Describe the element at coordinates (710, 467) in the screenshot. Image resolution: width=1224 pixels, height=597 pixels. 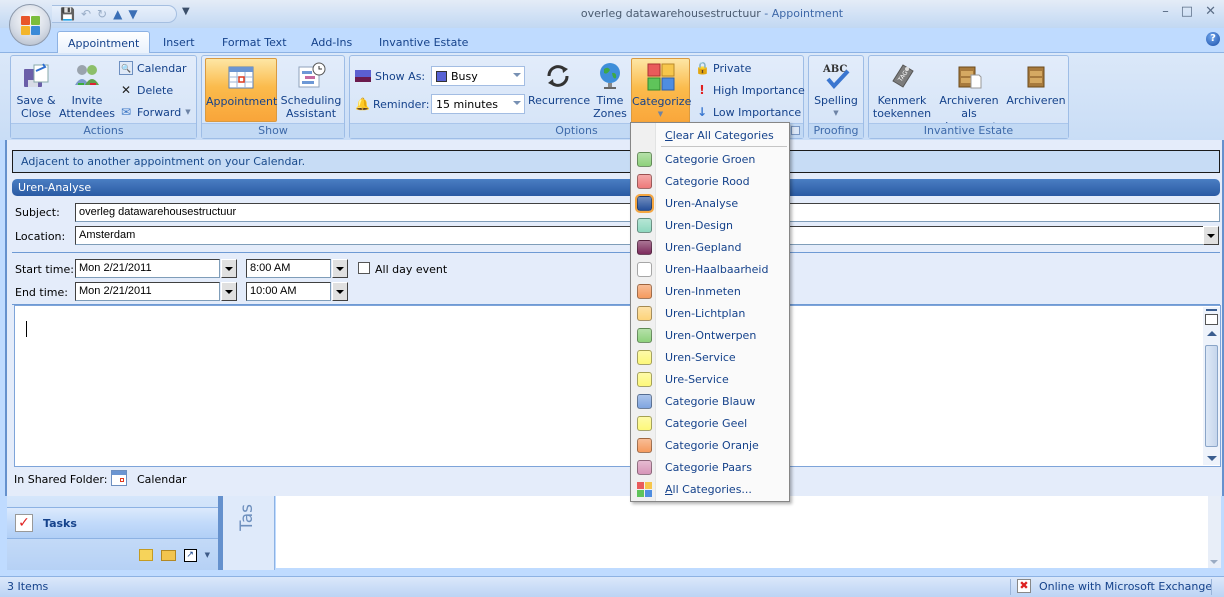
I see `menu-item-category: Categorie Paars` at that location.